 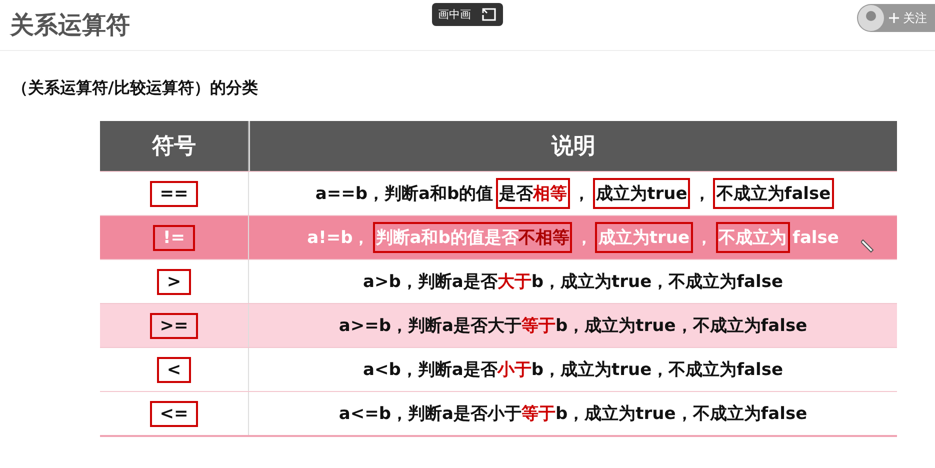 I want to click on description-text: false, so click(x=816, y=238).